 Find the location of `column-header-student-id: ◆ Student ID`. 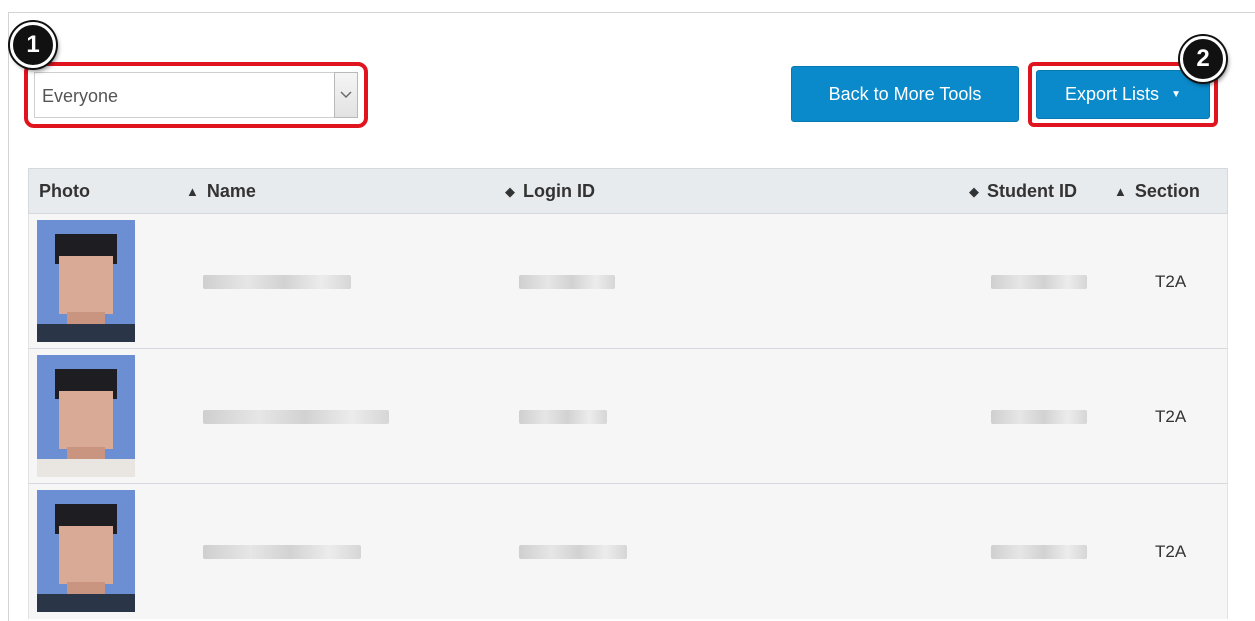

column-header-student-id: ◆ Student ID is located at coordinates (1023, 191).